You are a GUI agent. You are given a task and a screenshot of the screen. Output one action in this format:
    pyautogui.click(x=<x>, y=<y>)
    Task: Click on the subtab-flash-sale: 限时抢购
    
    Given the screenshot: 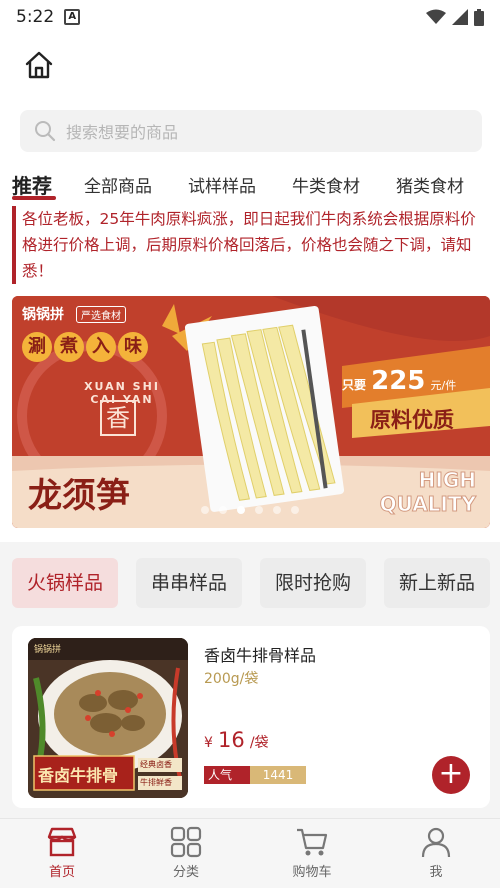 What is the action you would take?
    pyautogui.click(x=313, y=583)
    